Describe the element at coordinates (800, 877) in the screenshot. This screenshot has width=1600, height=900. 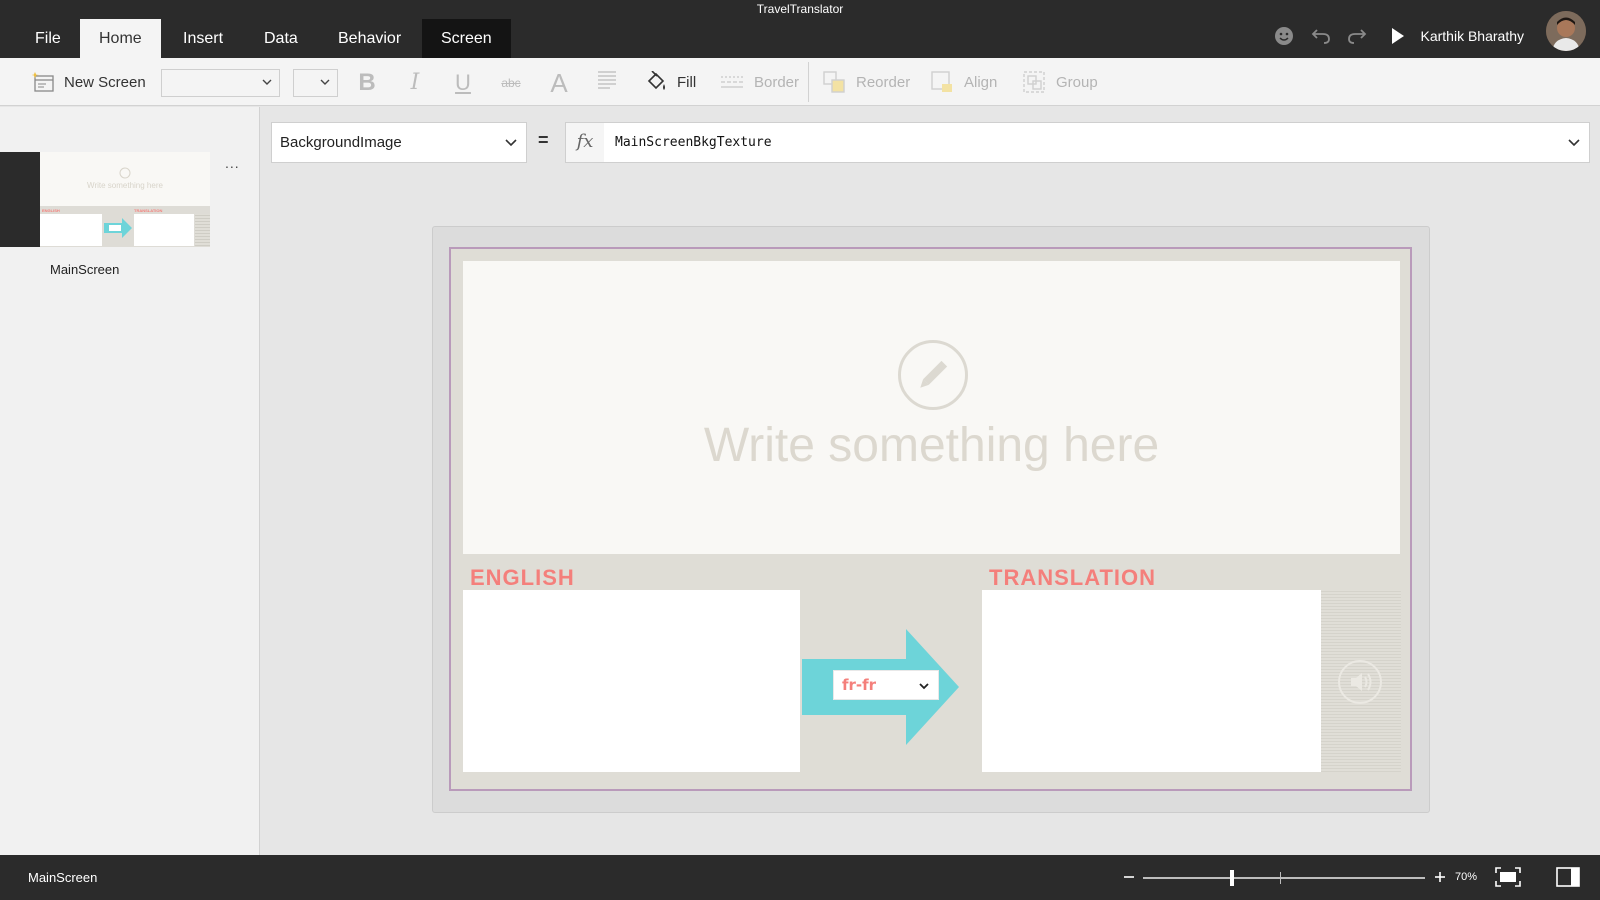
I see `status-bar: MainScreen 70%` at that location.